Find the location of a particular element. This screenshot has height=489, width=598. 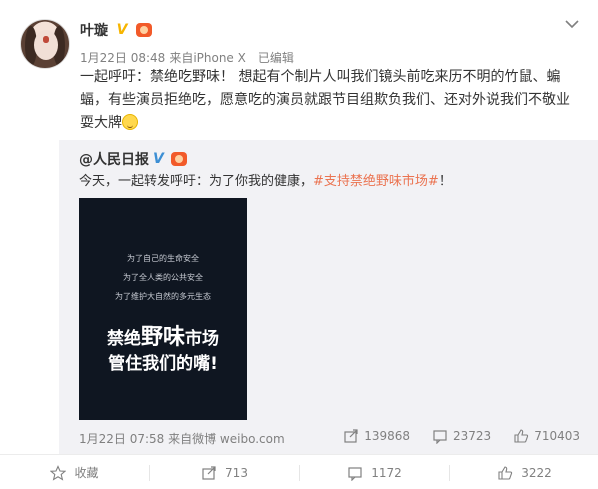

repost-text: 今天，一起转发呼吁：为了你我的健康，#支持禁绝野味市场#！ is located at coordinates (265, 179).